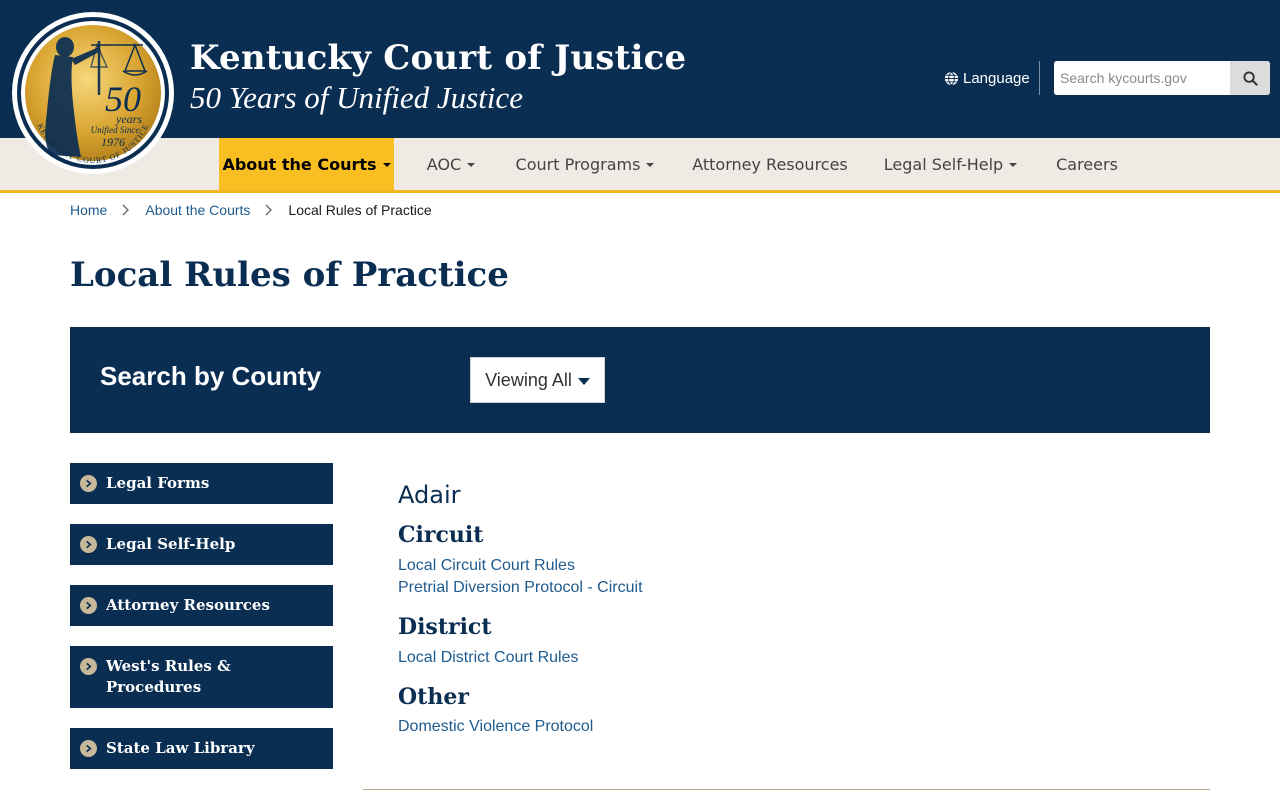  What do you see at coordinates (356, 97) in the screenshot?
I see `site-subtitle: 50 Years of Unified Justice` at bounding box center [356, 97].